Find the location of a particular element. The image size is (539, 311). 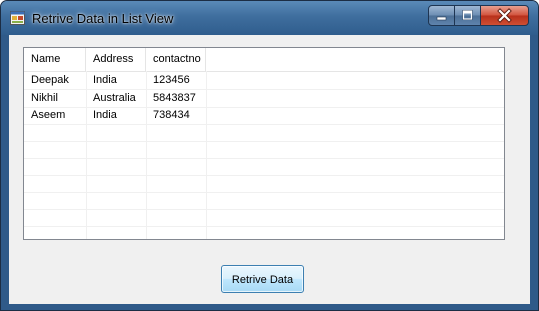

cell-name: Aseem is located at coordinates (48, 115).